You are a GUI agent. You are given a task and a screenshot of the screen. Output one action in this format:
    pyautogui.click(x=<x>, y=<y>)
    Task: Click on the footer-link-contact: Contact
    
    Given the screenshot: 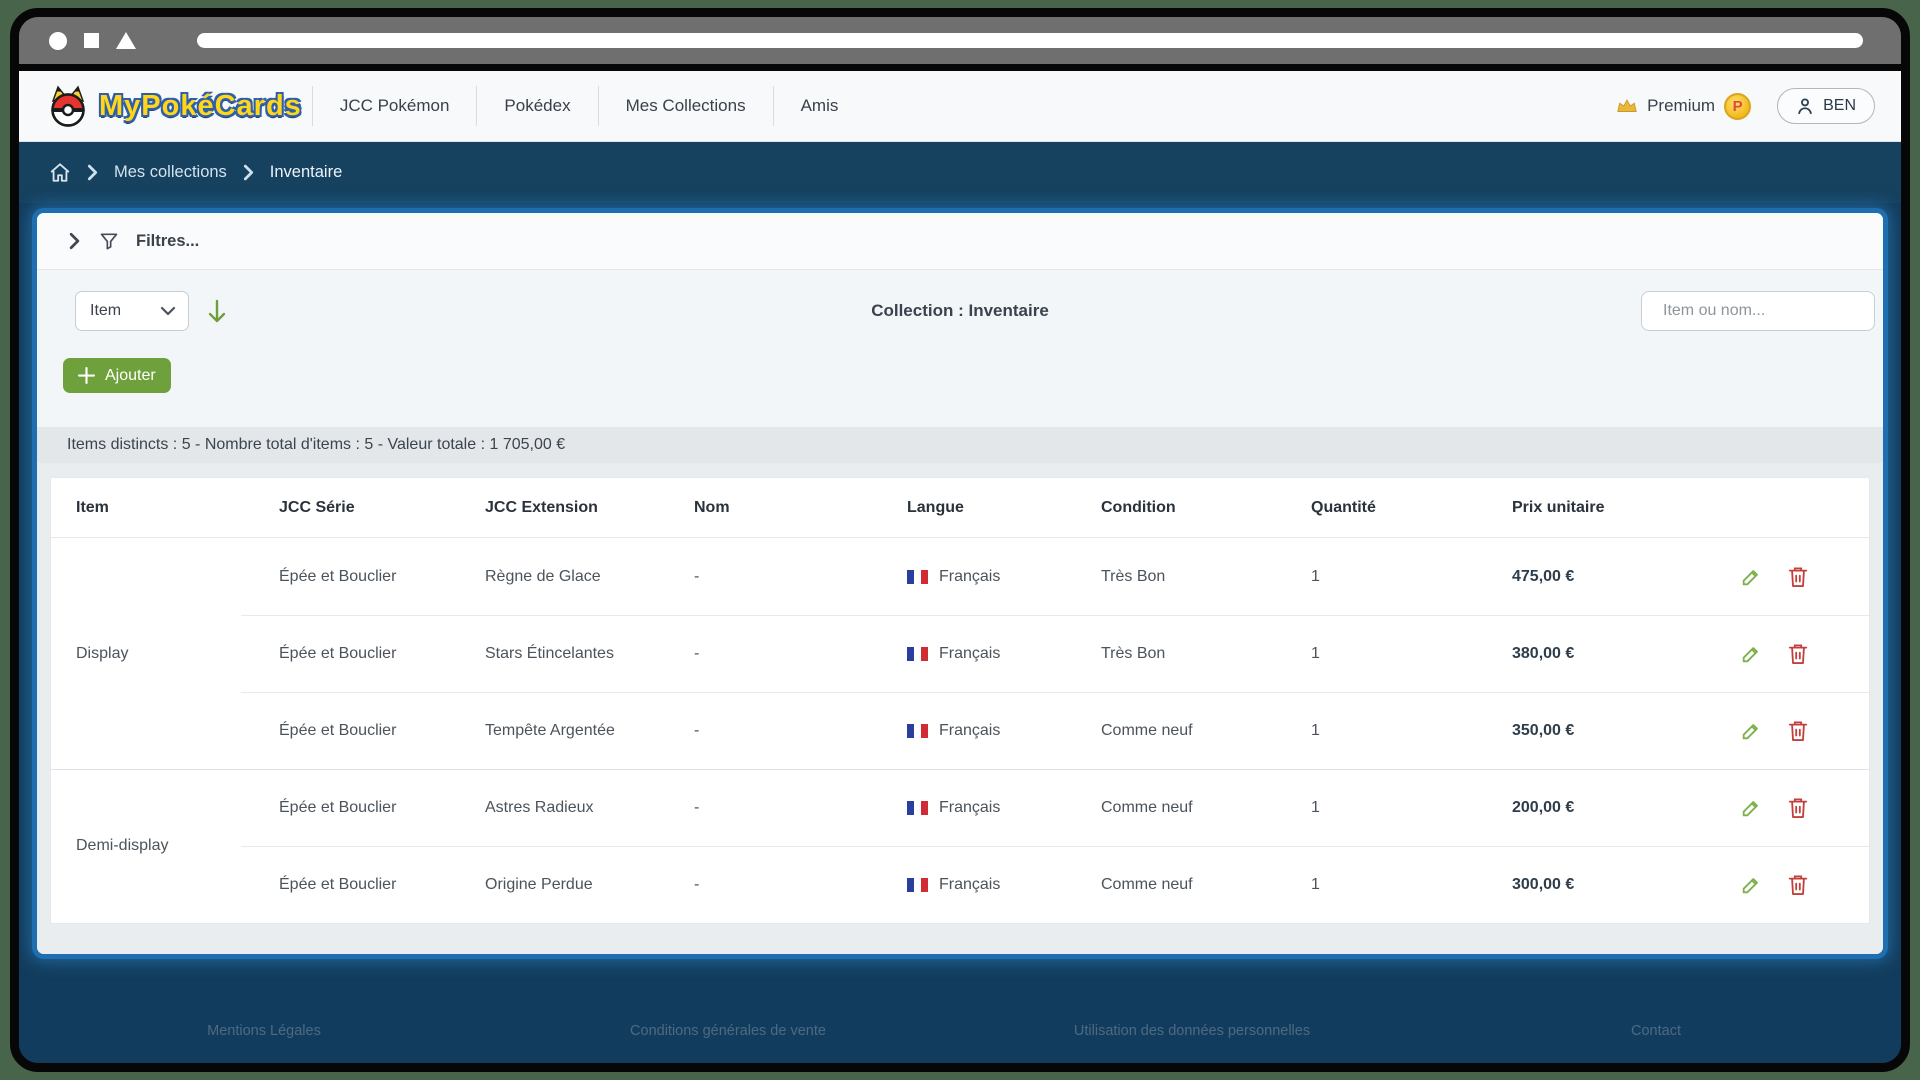 What is the action you would take?
    pyautogui.click(x=1656, y=1031)
    